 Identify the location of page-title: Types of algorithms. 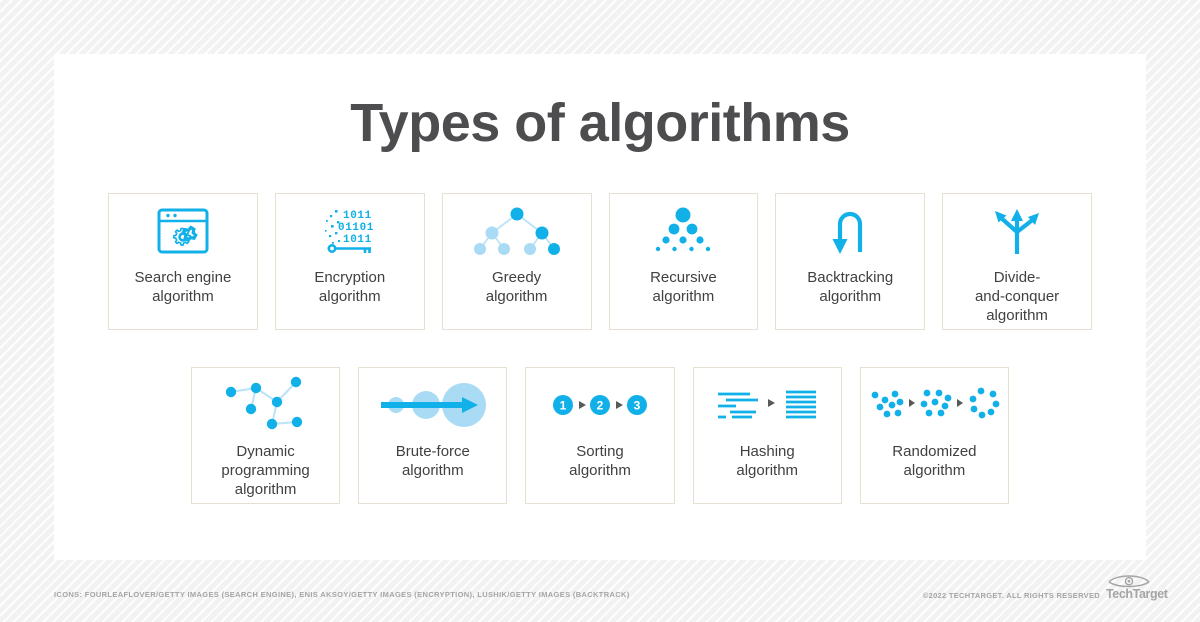
(600, 123).